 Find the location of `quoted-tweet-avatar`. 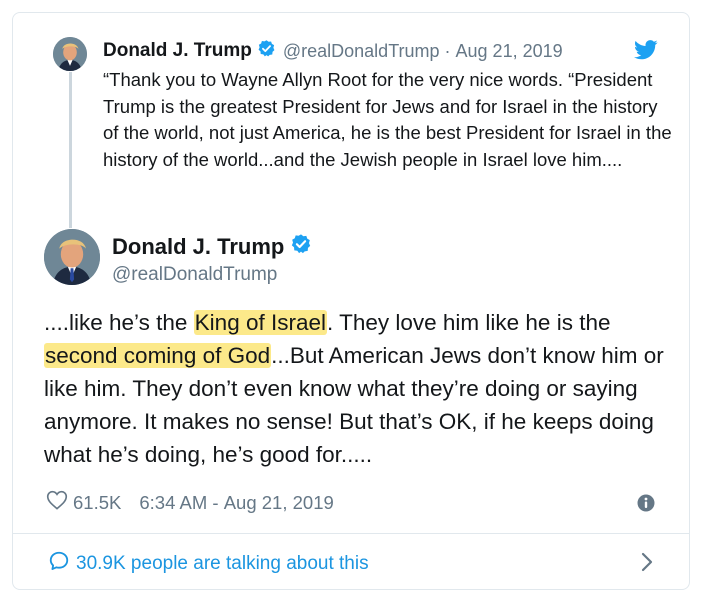

quoted-tweet-avatar is located at coordinates (70, 54).